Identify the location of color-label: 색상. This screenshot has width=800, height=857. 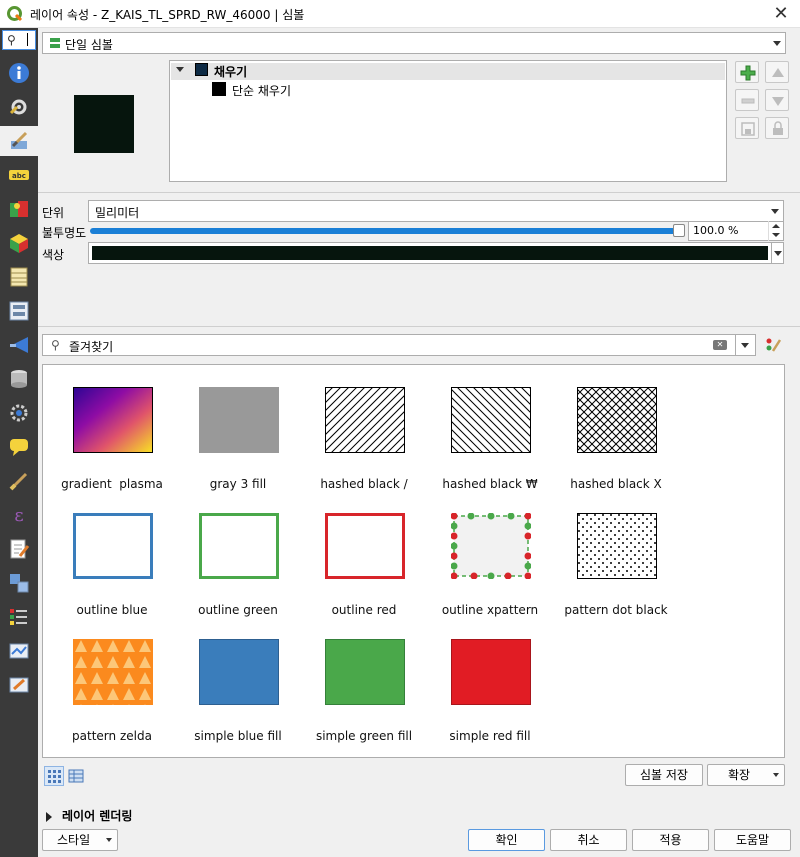
(53, 255).